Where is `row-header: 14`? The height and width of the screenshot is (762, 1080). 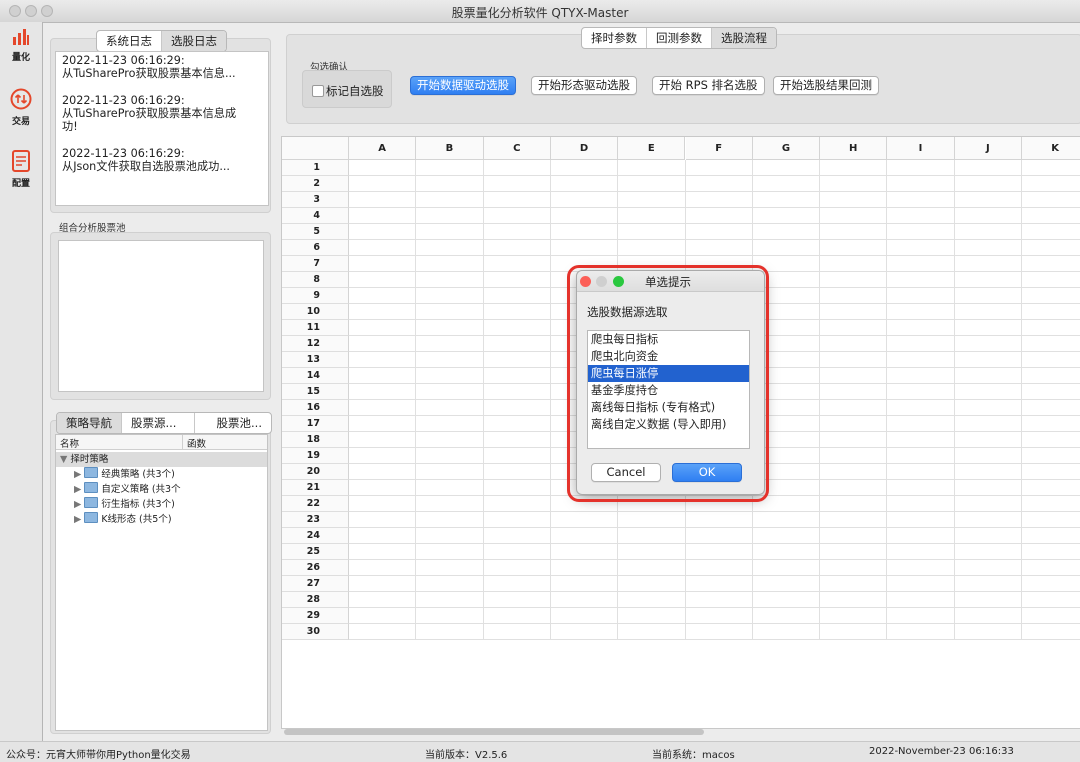
row-header: 14 is located at coordinates (315, 376).